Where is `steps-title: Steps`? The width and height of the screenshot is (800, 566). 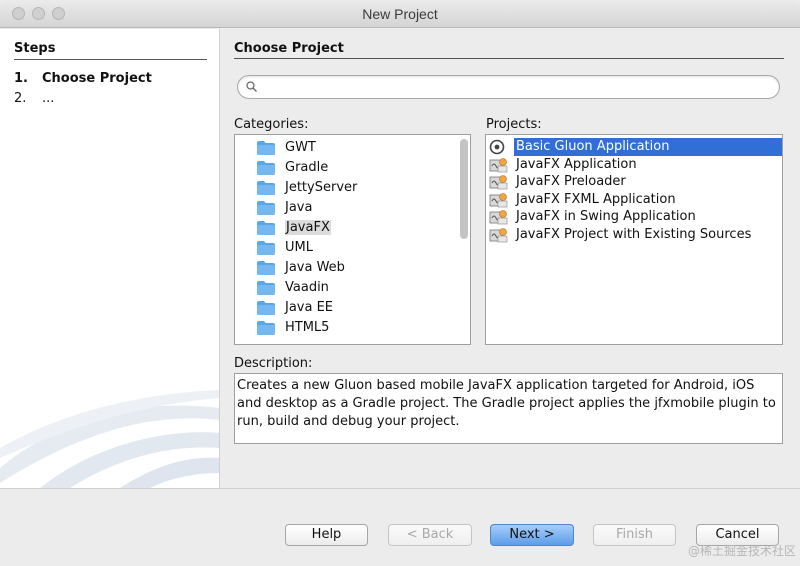 steps-title: Steps is located at coordinates (35, 48).